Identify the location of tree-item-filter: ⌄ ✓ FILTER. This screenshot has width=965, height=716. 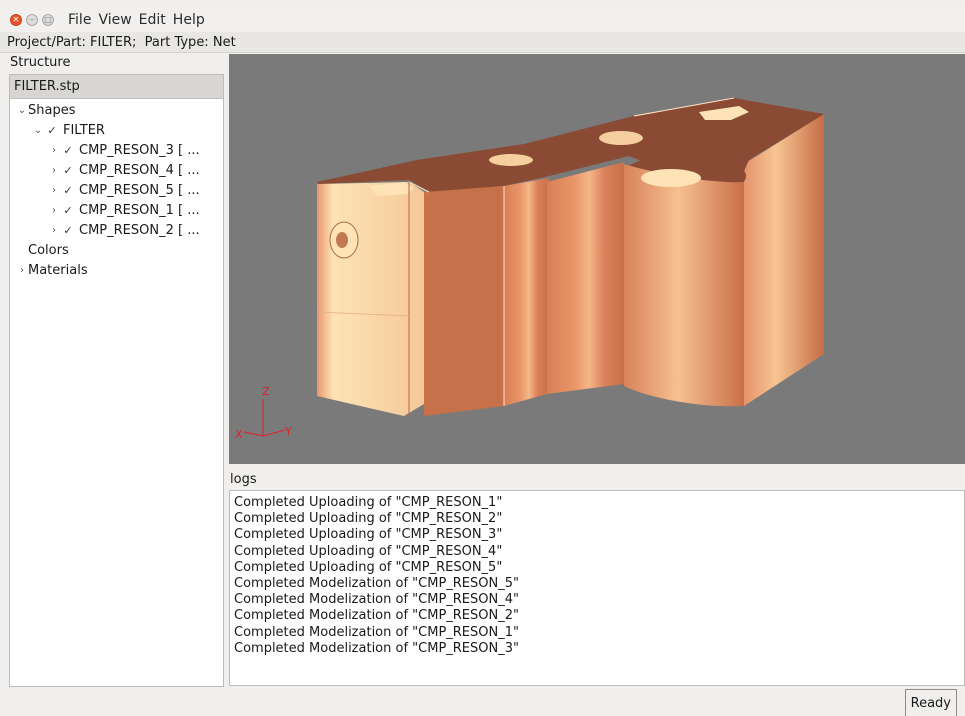
(68, 130).